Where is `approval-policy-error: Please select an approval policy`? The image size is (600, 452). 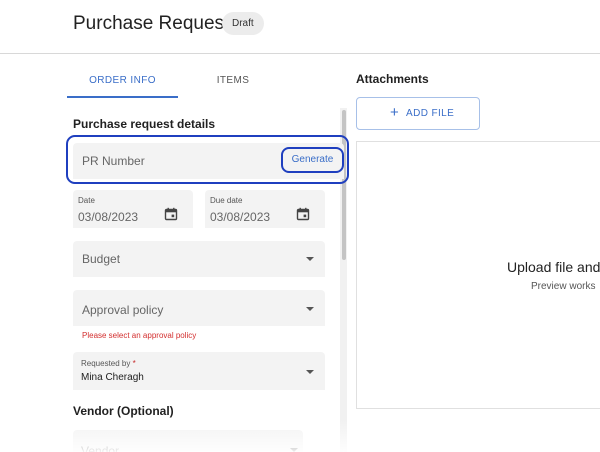
approval-policy-error: Please select an approval policy is located at coordinates (139, 335).